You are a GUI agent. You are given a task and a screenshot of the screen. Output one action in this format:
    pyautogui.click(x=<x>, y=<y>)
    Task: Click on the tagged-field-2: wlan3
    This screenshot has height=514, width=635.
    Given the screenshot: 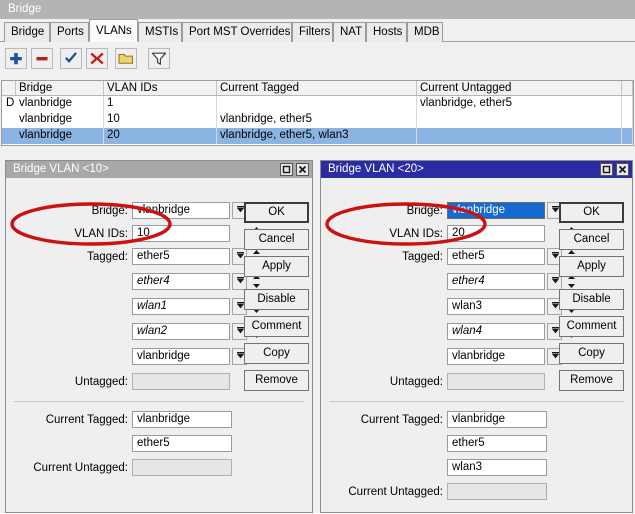 What is the action you would take?
    pyautogui.click(x=496, y=306)
    